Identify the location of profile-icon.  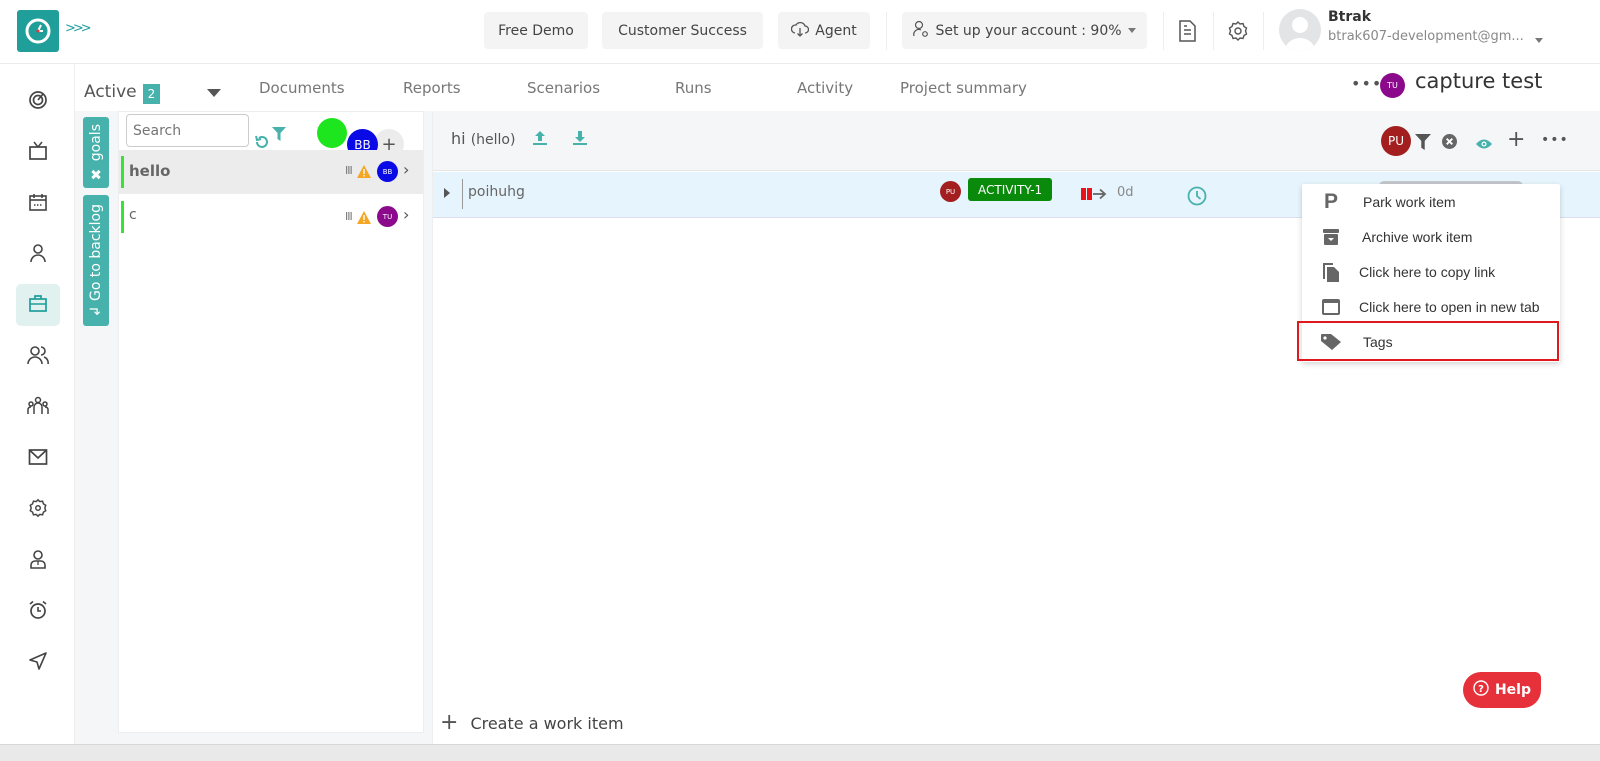
(38, 561).